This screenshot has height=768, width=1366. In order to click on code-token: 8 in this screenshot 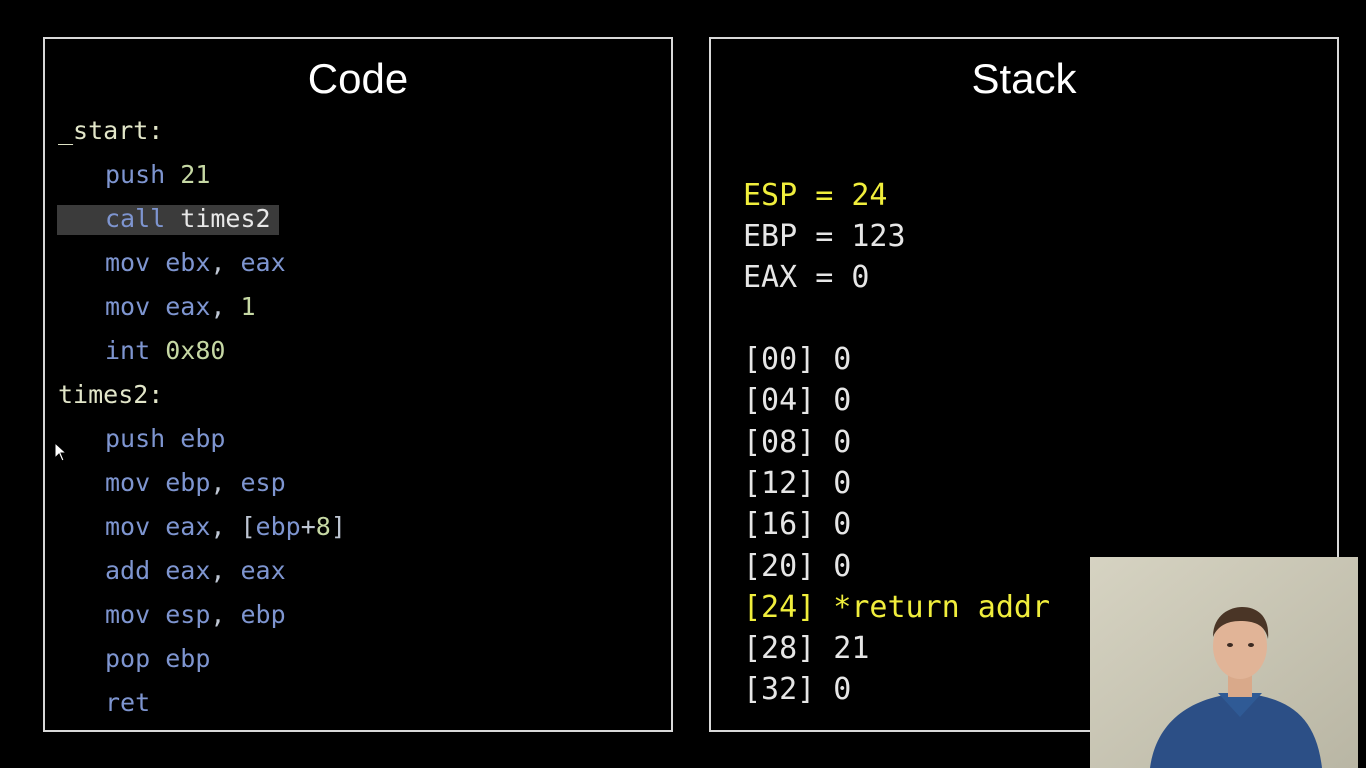, I will do `click(323, 526)`.